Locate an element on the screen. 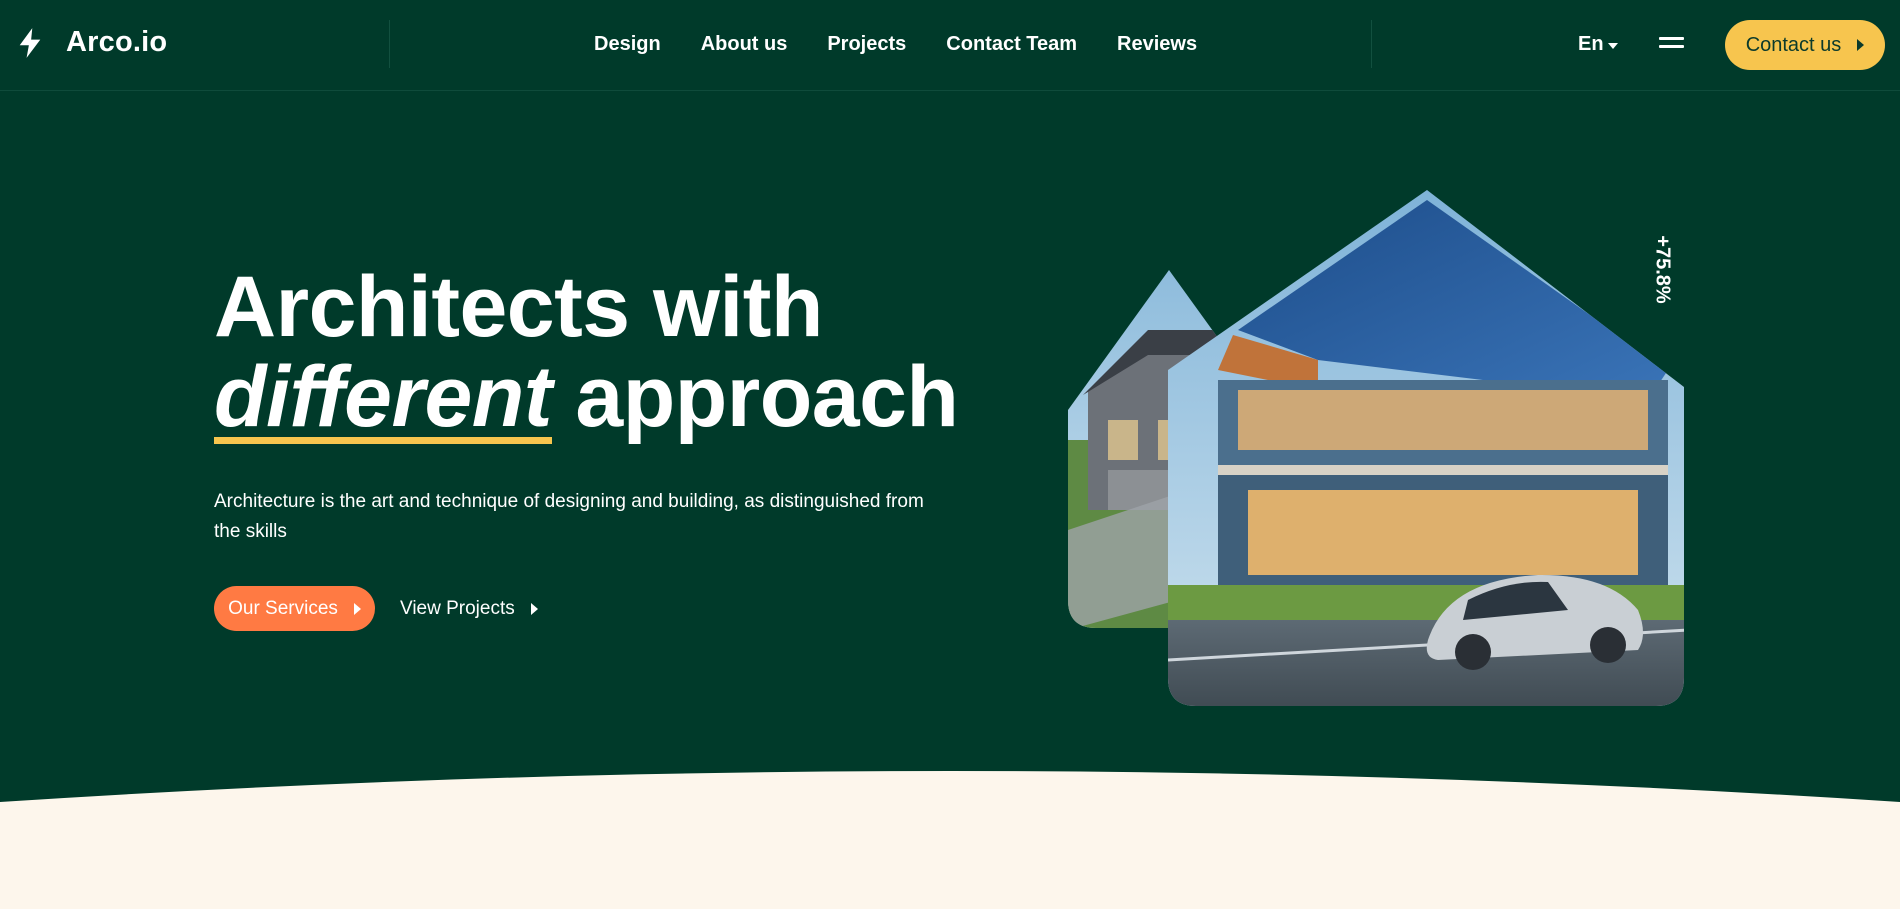  hero-title-line1: Architects with is located at coordinates (518, 307).